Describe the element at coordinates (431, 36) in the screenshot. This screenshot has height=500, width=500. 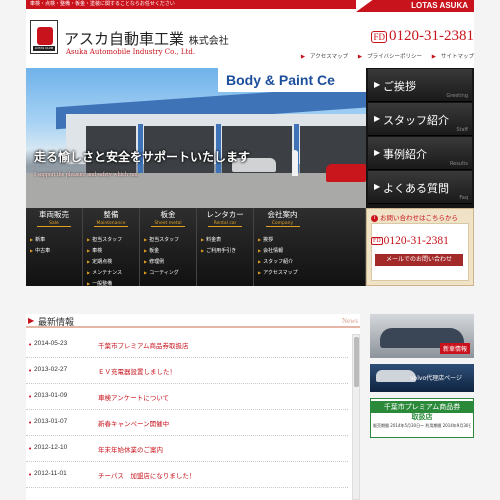
I see `header-phone-number: 0120-31-2381` at that location.